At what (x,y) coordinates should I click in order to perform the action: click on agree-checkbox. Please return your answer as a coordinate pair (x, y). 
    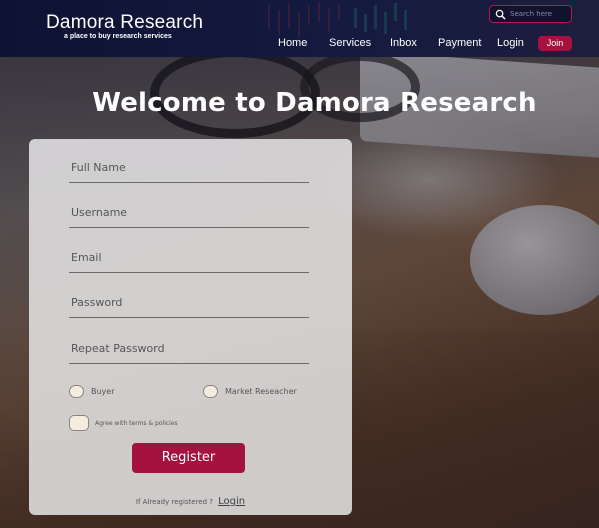
    Looking at the image, I should click on (79, 423).